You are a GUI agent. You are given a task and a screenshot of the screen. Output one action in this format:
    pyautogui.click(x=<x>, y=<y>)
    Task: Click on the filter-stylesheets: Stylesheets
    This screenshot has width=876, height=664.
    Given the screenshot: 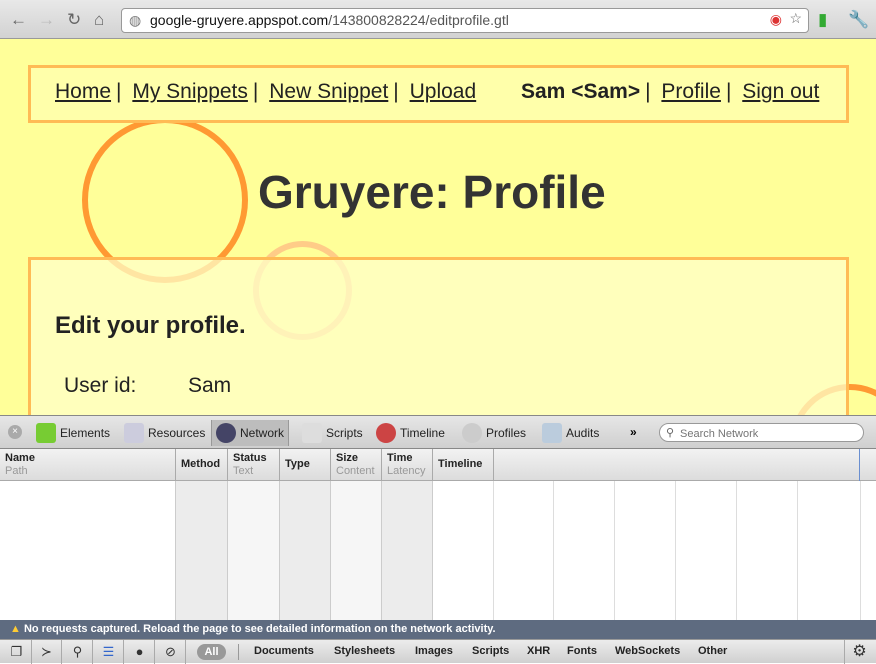 What is the action you would take?
    pyautogui.click(x=364, y=651)
    